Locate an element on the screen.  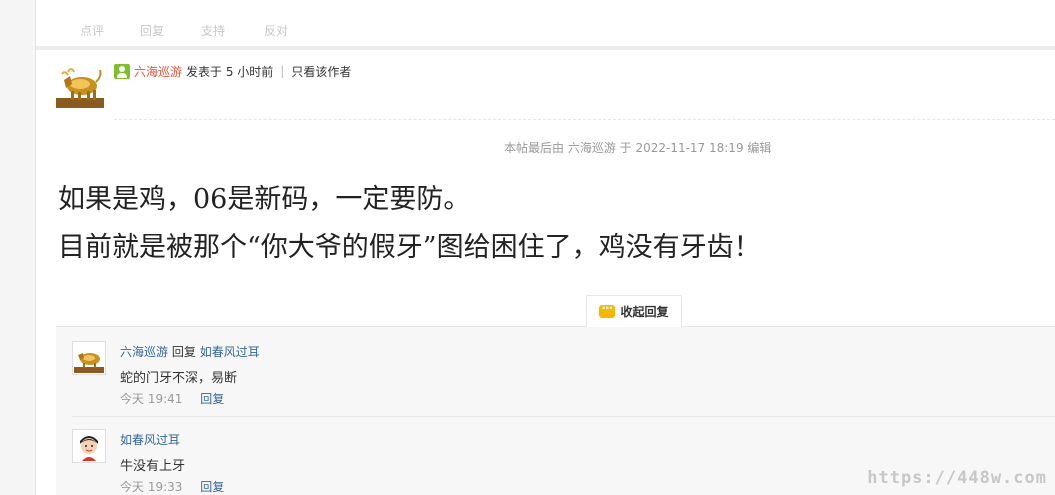
post-action-bar: 点评 回复 支持 反对 is located at coordinates (545, 23).